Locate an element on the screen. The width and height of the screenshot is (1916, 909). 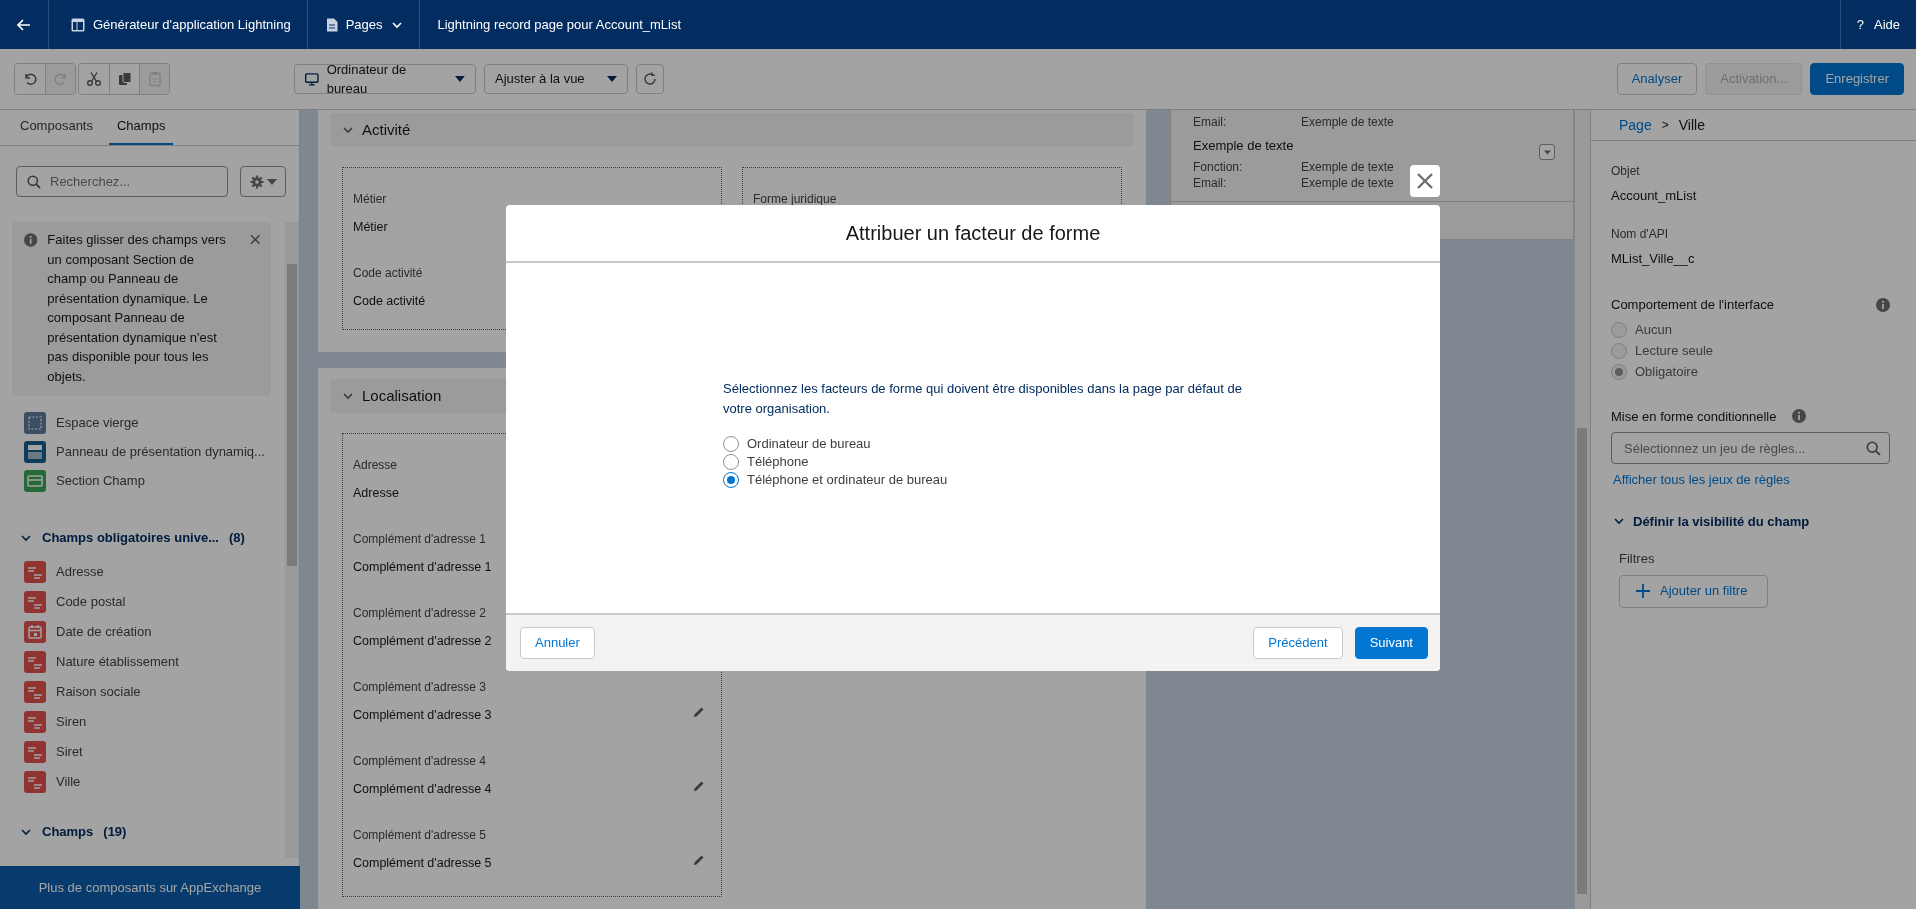
field-item: Raison sociale is located at coordinates (98, 692).